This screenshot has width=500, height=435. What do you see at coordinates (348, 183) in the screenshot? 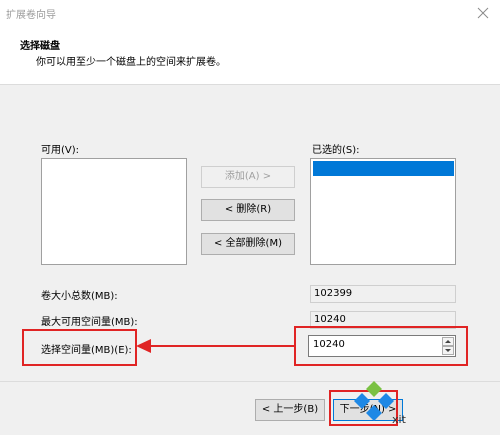
I see `disk-name: 磁盘 1` at bounding box center [348, 183].